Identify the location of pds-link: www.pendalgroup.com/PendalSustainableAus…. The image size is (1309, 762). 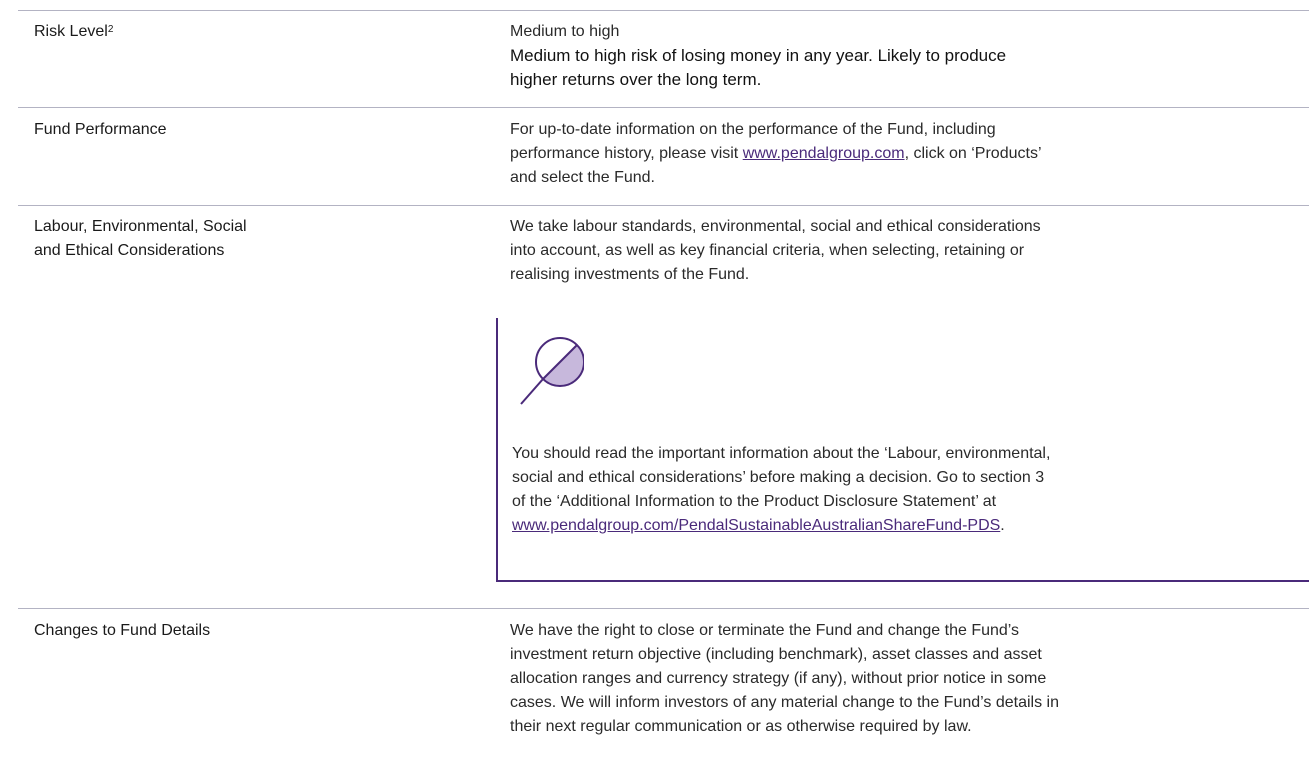
(756, 525).